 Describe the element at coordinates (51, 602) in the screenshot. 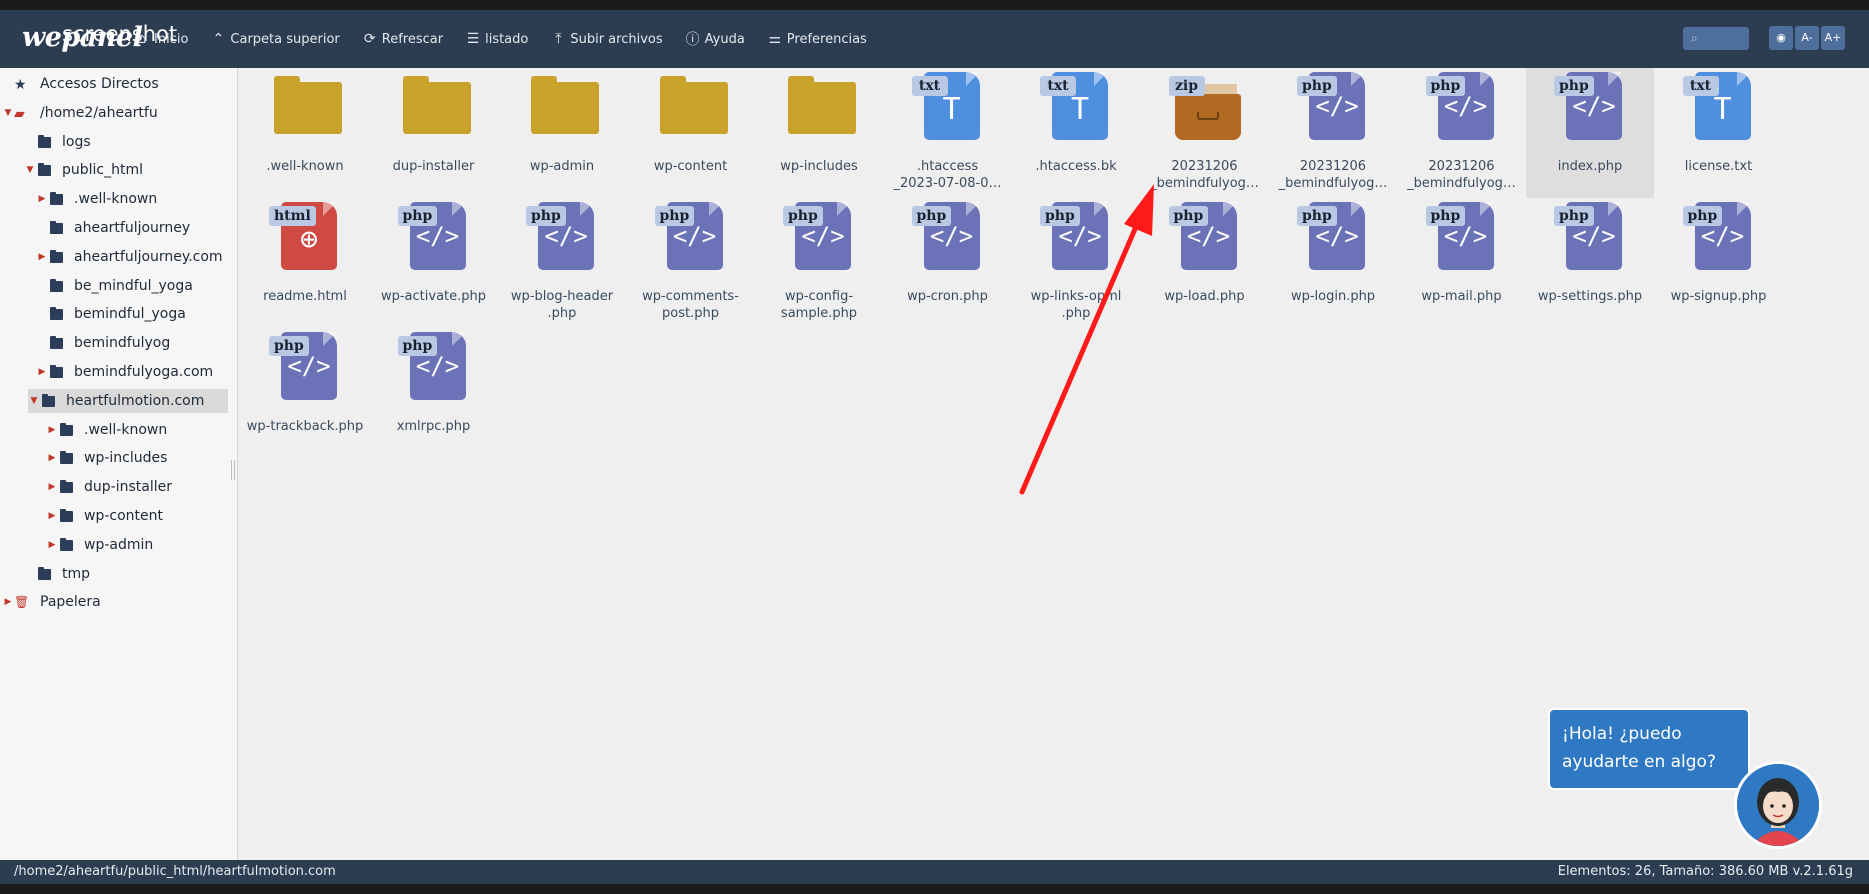

I see `sidebar-item: ▶ 🗑 Papelera` at that location.